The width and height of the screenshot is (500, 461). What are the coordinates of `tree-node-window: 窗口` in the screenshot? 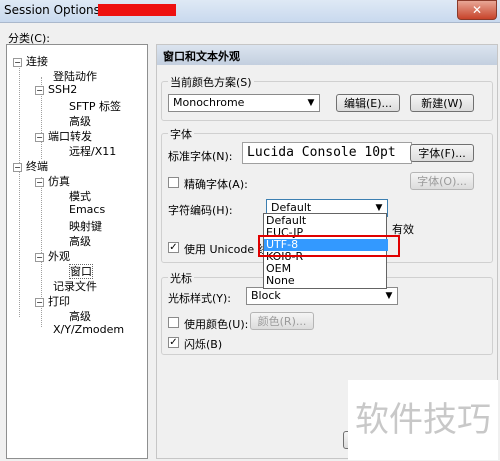 It's located at (81, 271).